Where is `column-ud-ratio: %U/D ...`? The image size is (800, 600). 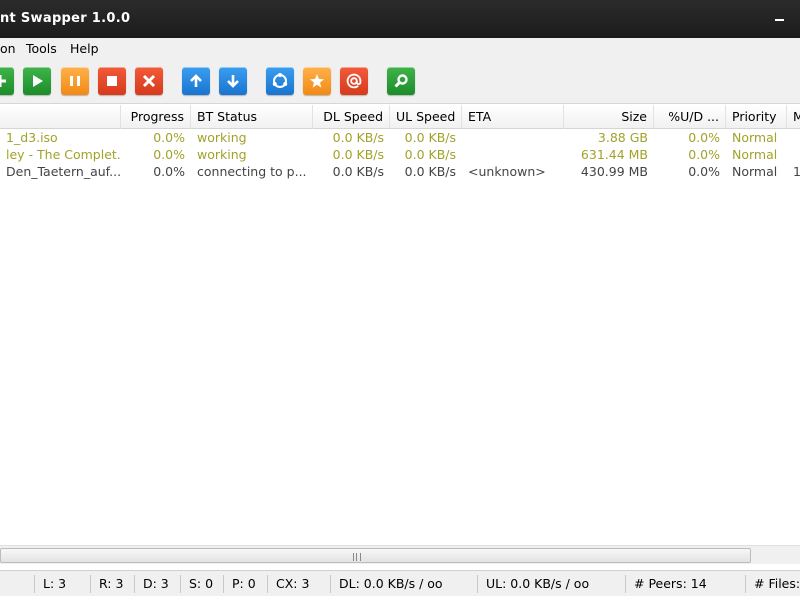 column-ud-ratio: %U/D ... is located at coordinates (690, 117).